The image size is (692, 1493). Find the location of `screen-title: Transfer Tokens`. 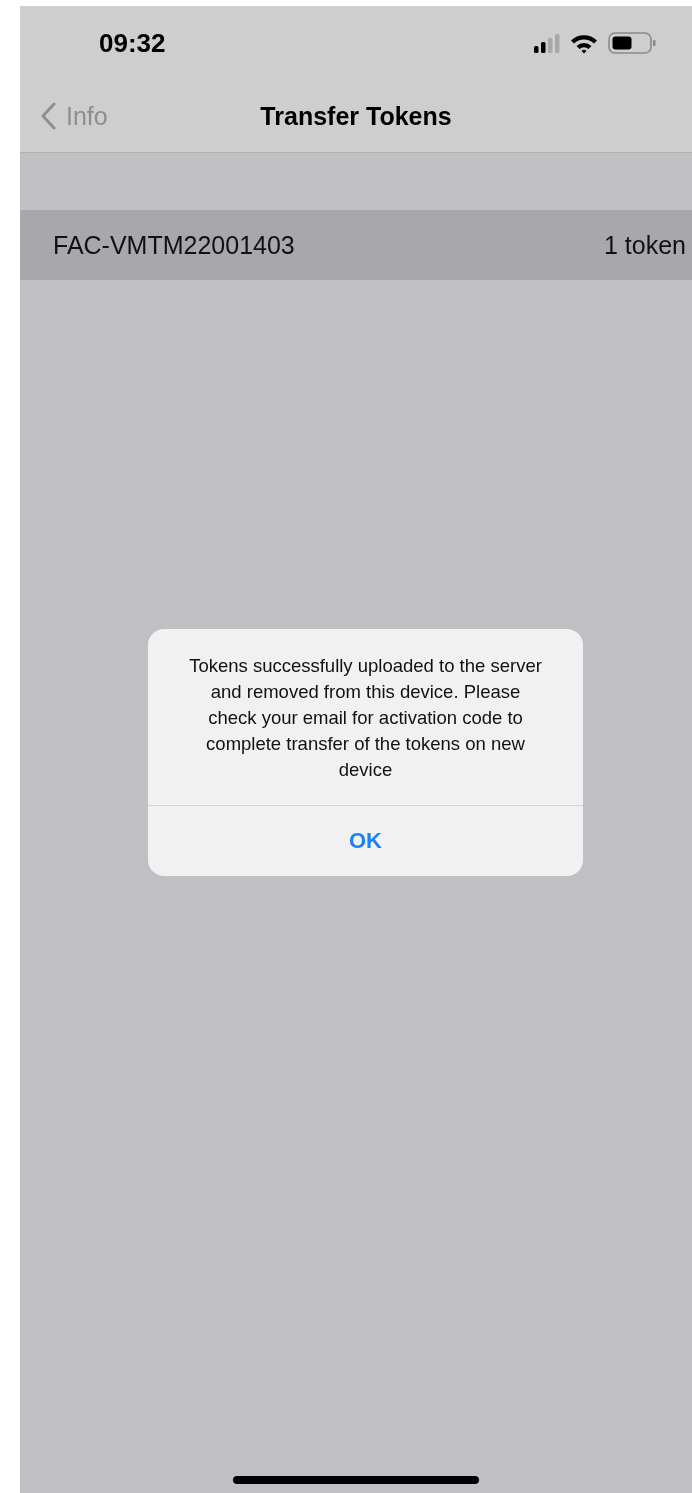

screen-title: Transfer Tokens is located at coordinates (356, 116).